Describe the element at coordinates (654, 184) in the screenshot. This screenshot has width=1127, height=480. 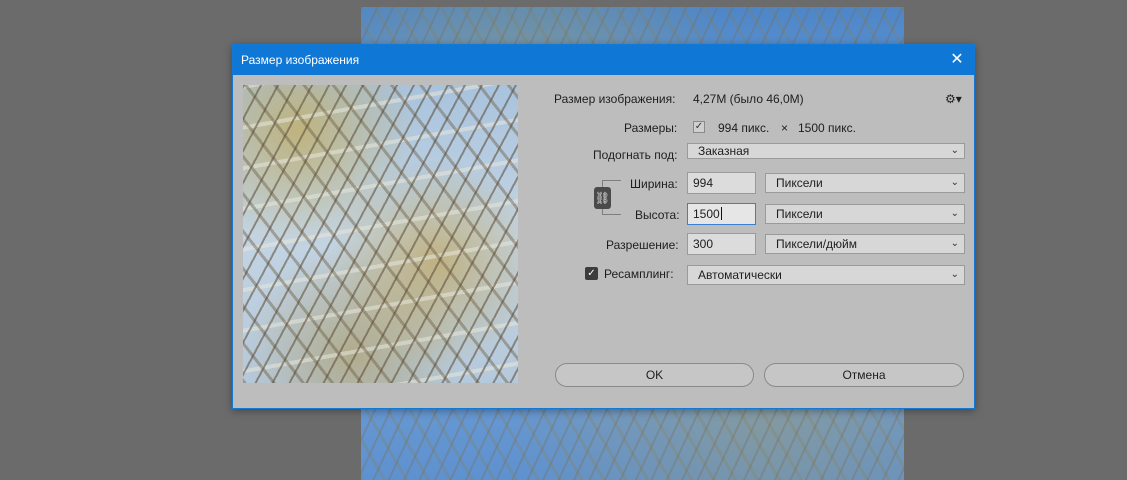
I see `width-label: Ширина:` at that location.